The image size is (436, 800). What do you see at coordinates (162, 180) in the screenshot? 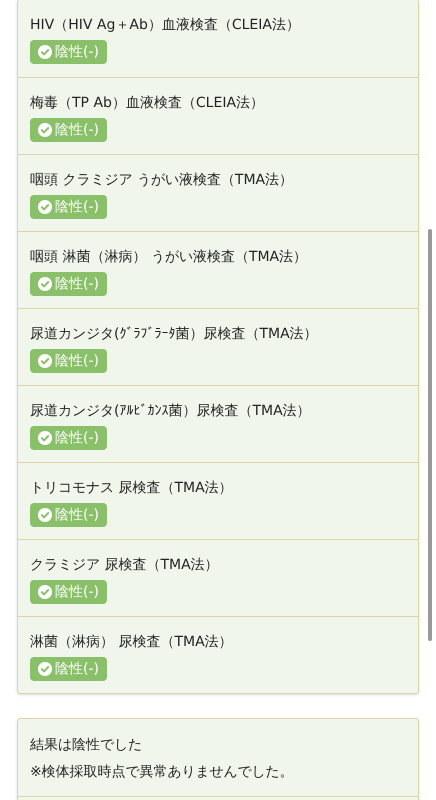
I see `test-name: 咽頭 クラミジア うがい液検査（TMA法）` at bounding box center [162, 180].